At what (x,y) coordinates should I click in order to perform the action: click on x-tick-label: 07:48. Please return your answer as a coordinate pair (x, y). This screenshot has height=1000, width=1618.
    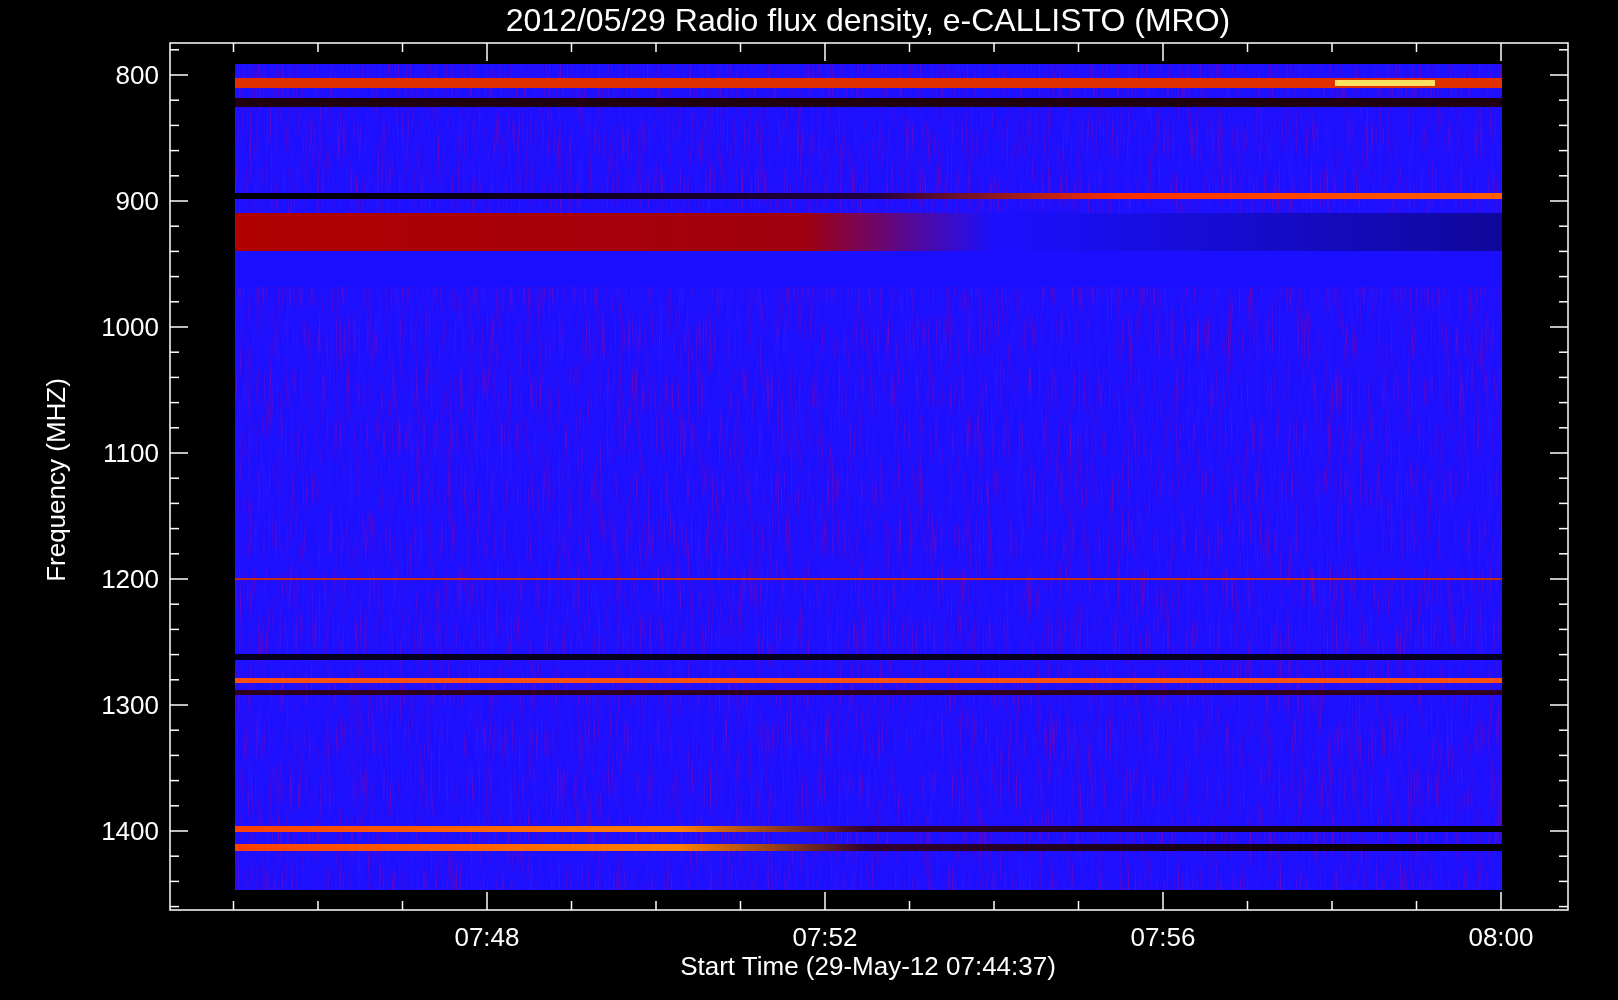
    Looking at the image, I should click on (487, 937).